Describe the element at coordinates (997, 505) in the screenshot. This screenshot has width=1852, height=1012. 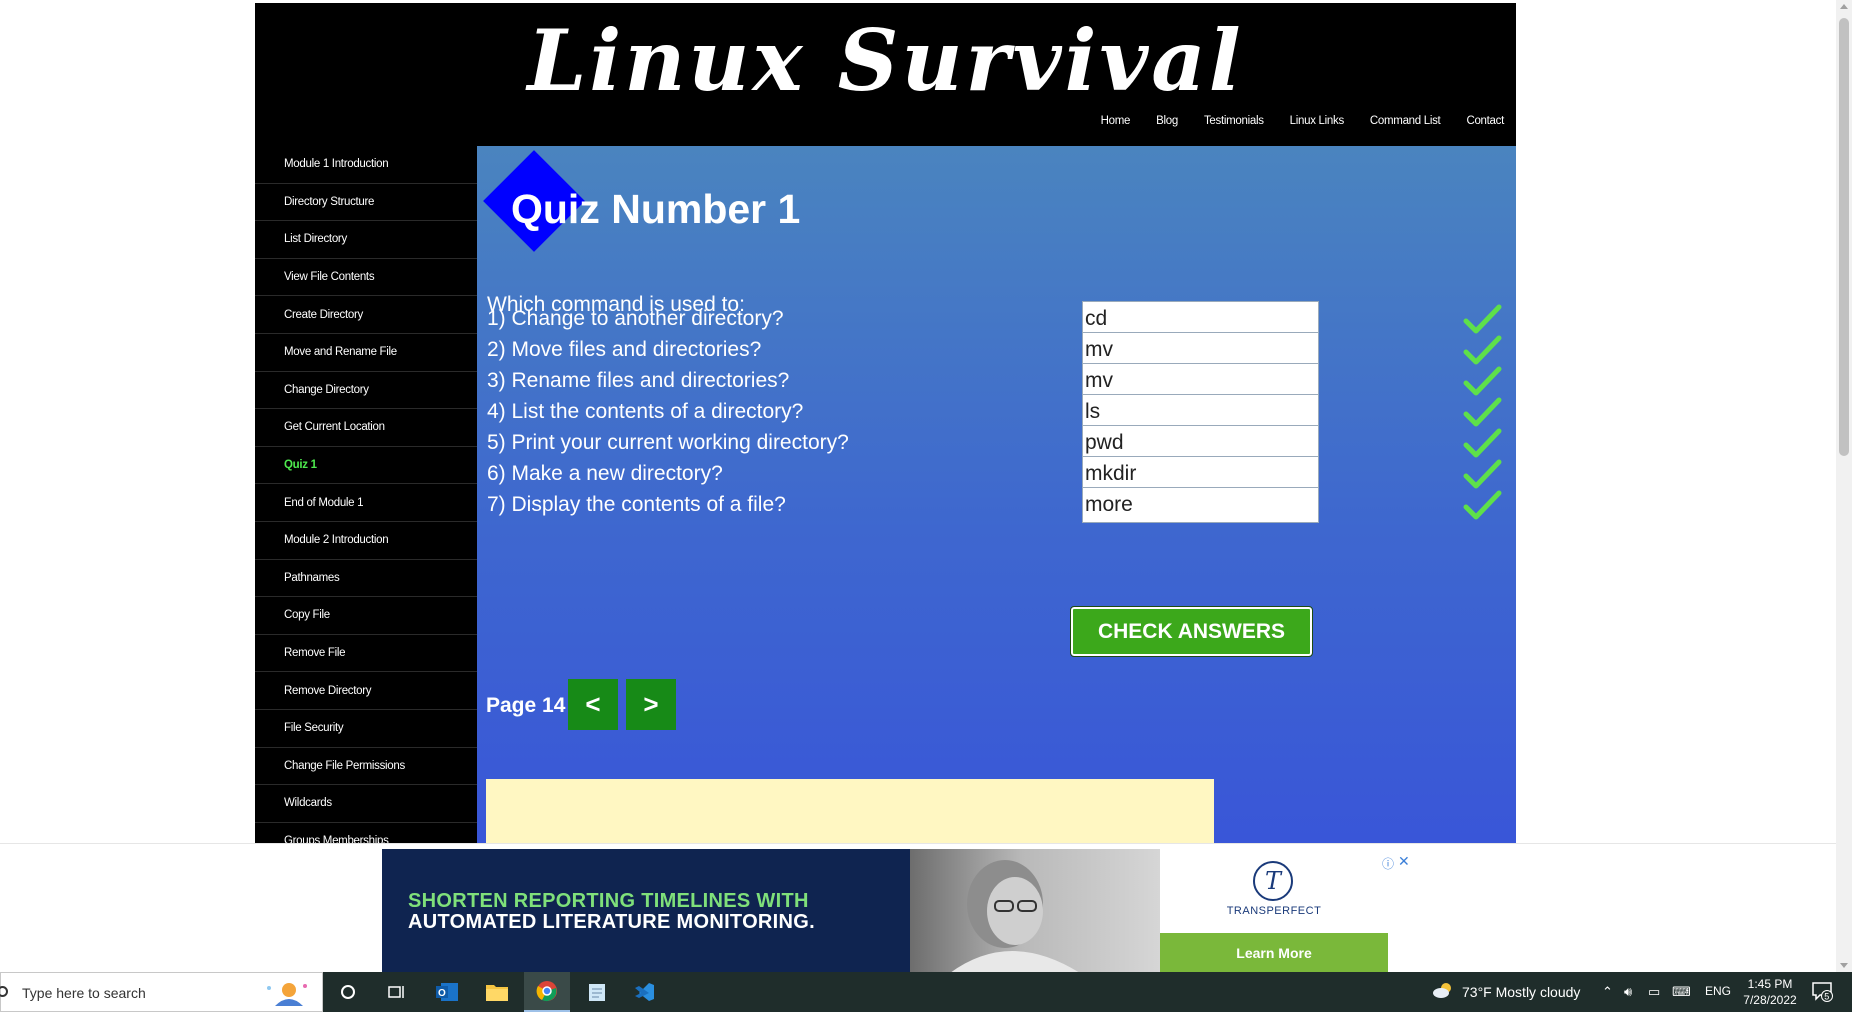
I see `question-row: 7) Display the contents of a file? more` at that location.